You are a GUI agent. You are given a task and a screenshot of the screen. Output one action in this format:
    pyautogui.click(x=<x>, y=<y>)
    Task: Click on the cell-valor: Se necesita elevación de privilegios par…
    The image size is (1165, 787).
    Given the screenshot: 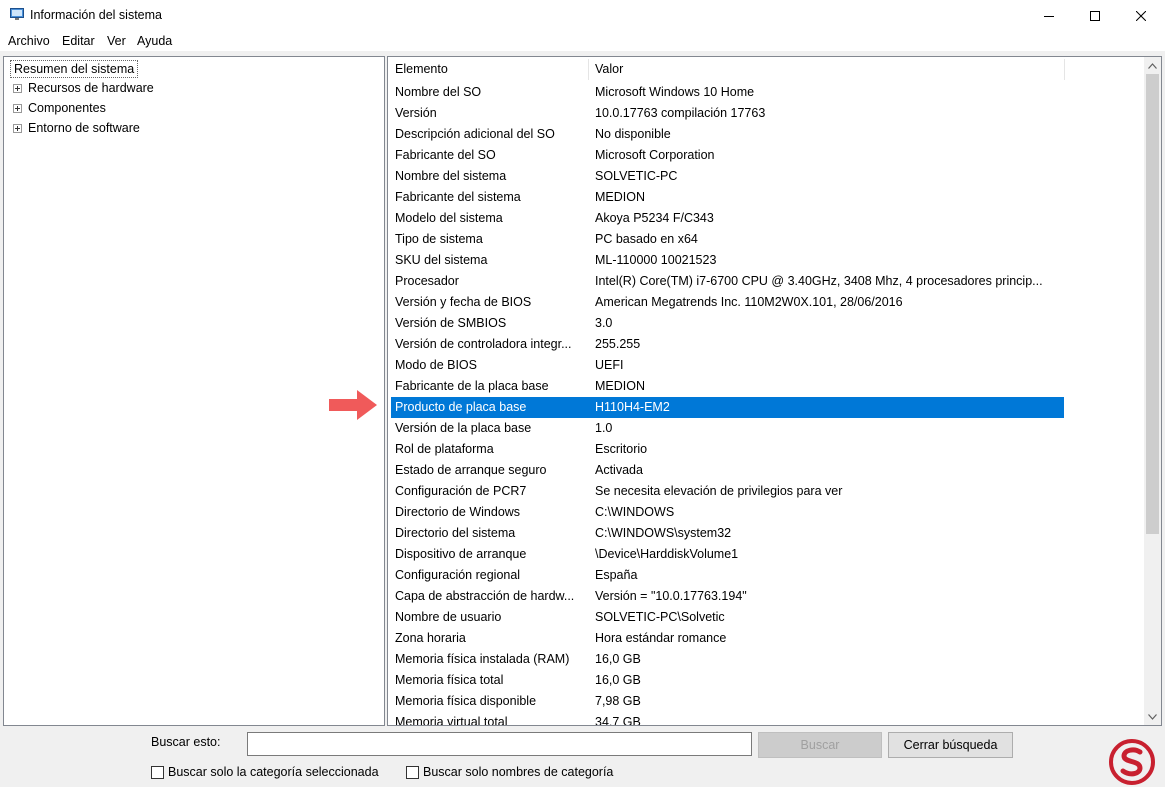 What is the action you would take?
    pyautogui.click(x=719, y=491)
    